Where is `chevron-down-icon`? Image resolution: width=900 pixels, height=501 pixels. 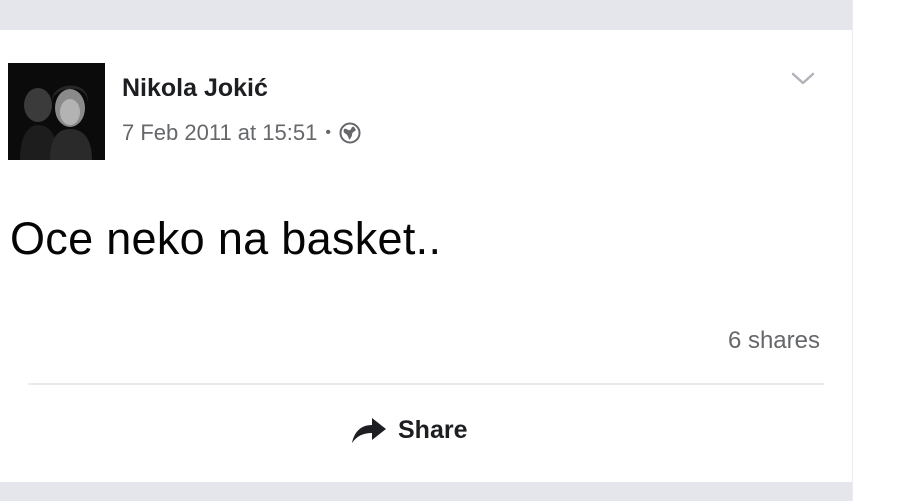
chevron-down-icon is located at coordinates (803, 78).